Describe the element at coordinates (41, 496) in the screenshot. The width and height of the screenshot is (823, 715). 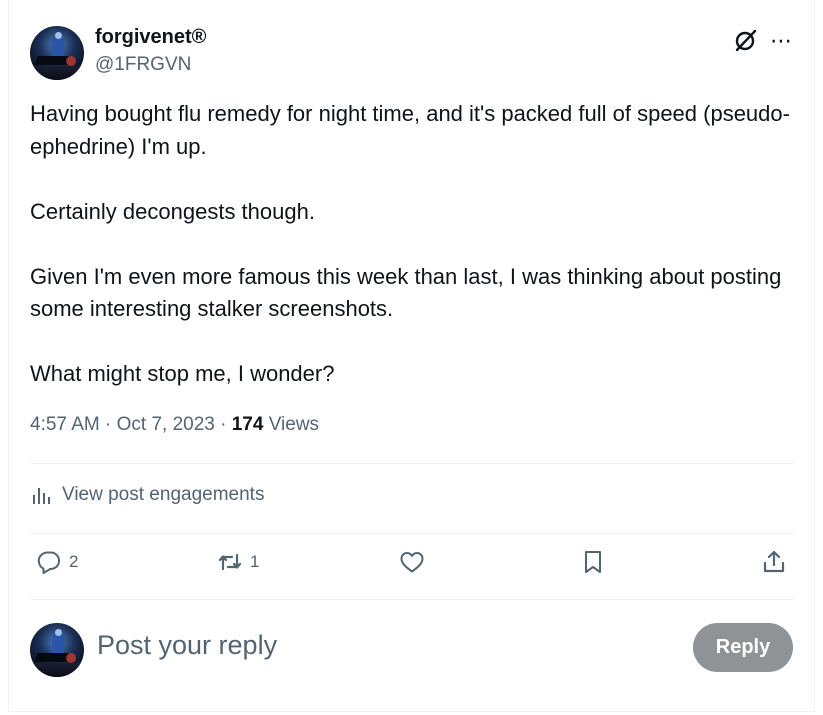
I see `analytics-icon` at that location.